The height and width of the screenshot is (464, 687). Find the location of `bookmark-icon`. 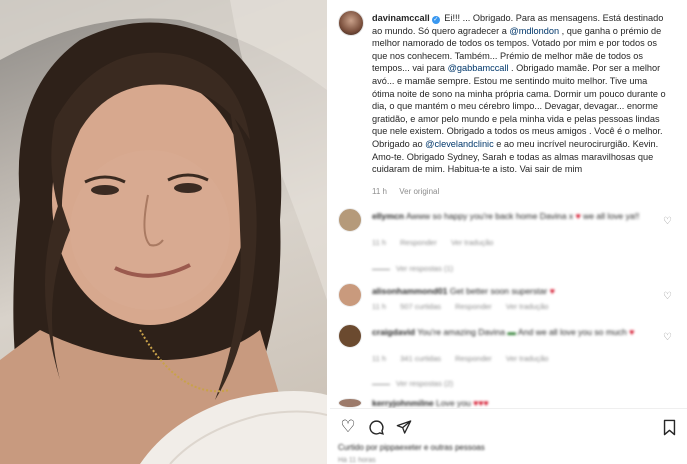

bookmark-icon is located at coordinates (669, 427).